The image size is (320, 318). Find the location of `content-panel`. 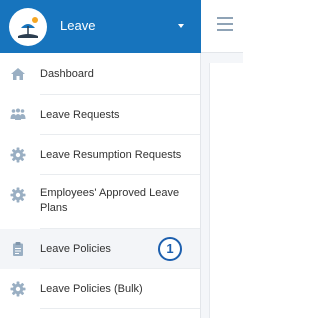

content-panel is located at coordinates (226, 190).